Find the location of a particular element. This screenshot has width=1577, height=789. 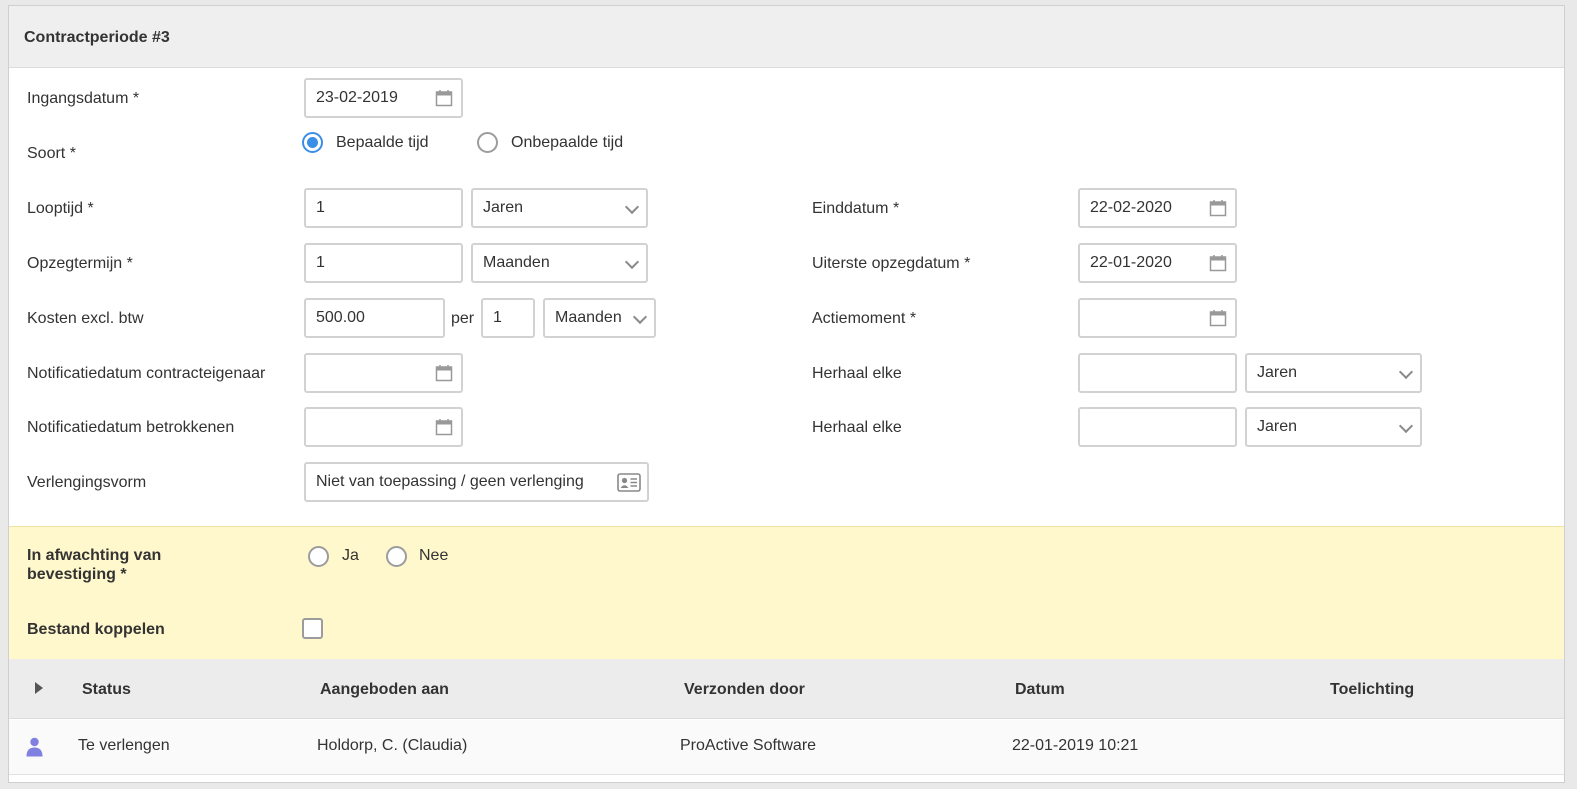

kosten-per-value: 1 is located at coordinates (497, 317).